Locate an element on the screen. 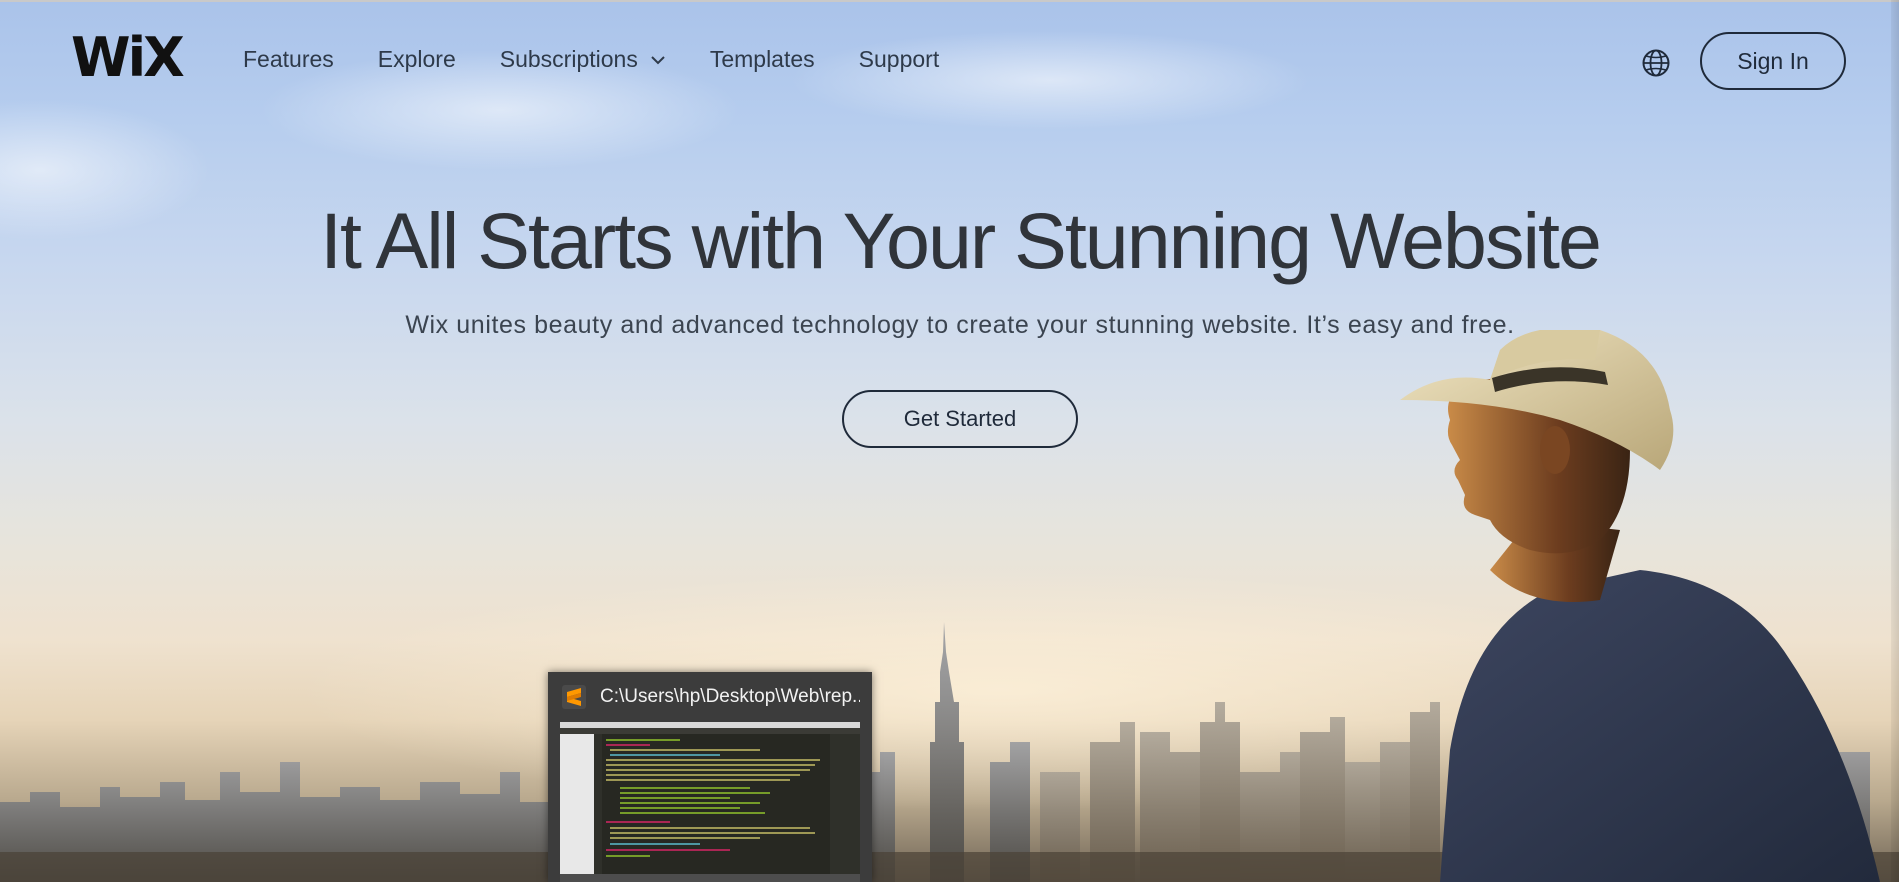  nav-support-label: Support is located at coordinates (899, 59).